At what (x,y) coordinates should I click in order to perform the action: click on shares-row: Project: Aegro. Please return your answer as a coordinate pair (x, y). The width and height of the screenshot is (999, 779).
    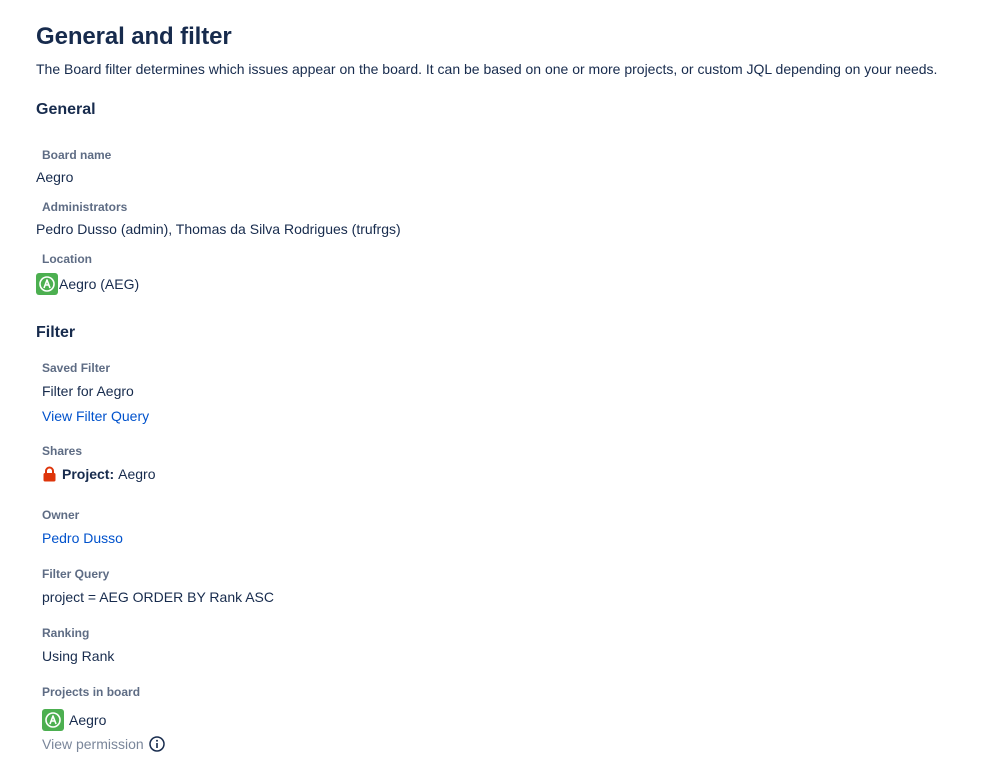
    Looking at the image, I should click on (98, 474).